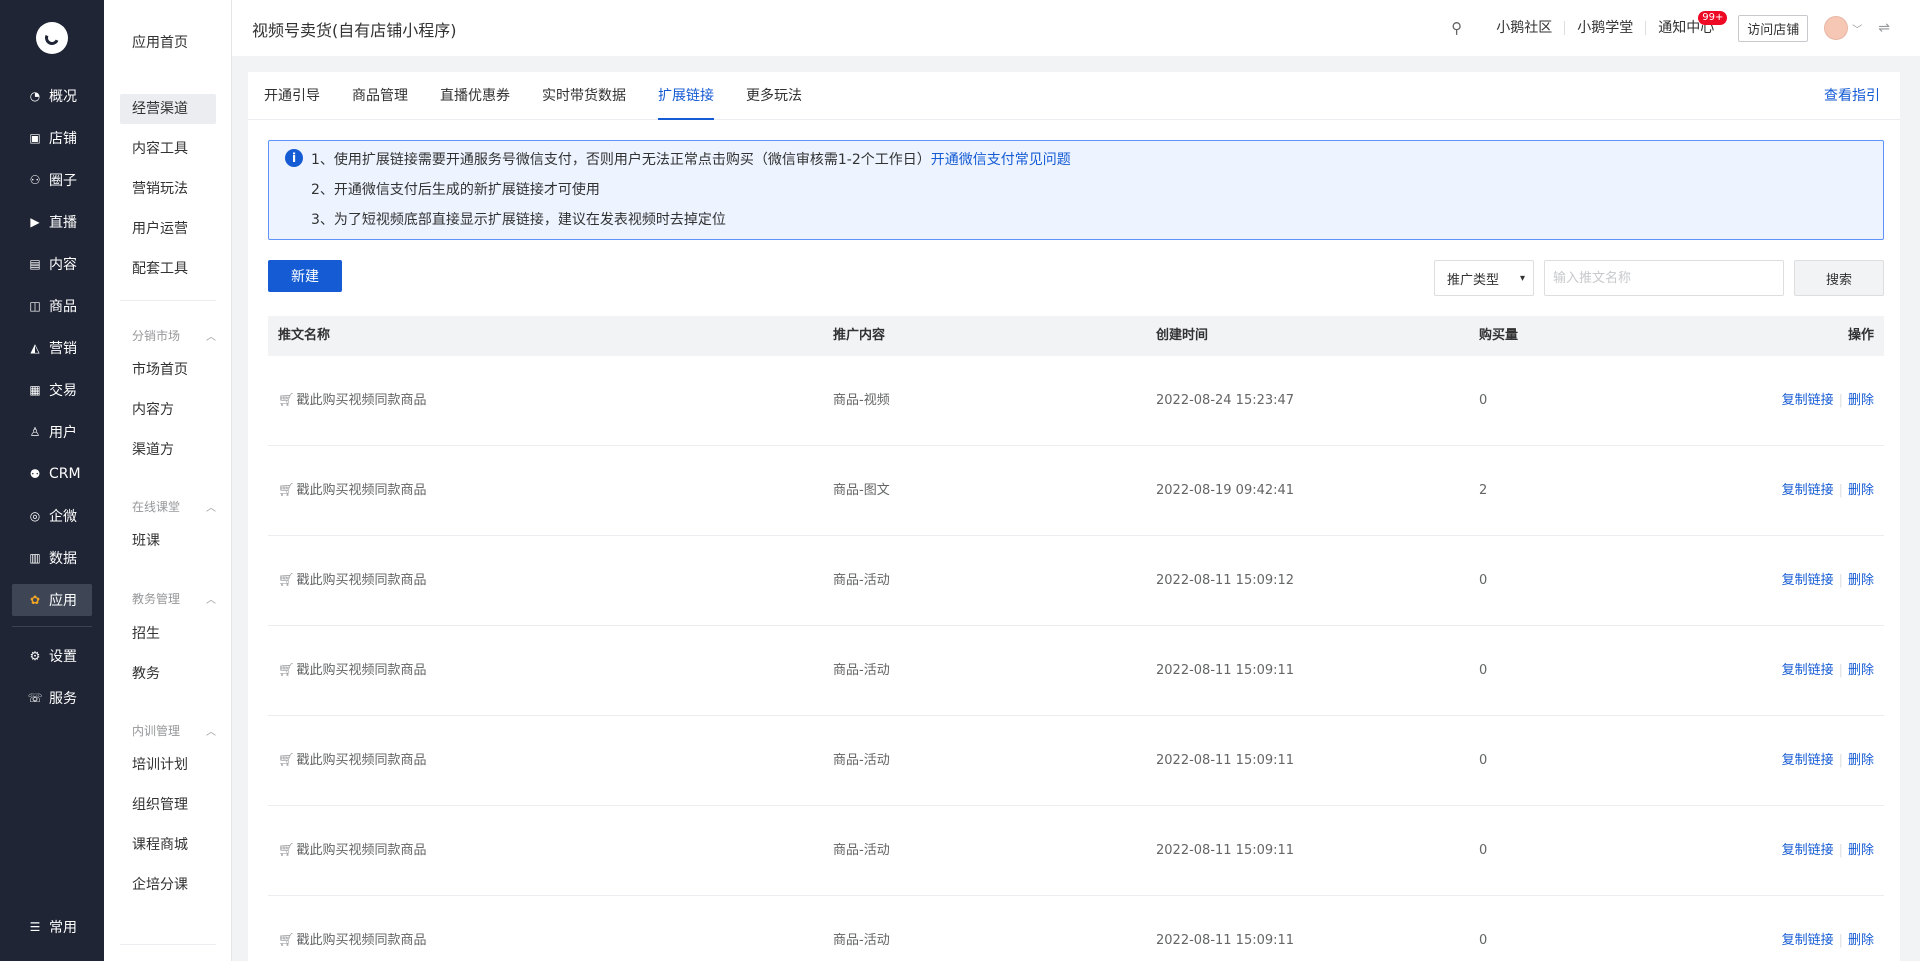 This screenshot has height=961, width=1920. I want to click on rail-item-data: ▥ 数据, so click(52, 558).